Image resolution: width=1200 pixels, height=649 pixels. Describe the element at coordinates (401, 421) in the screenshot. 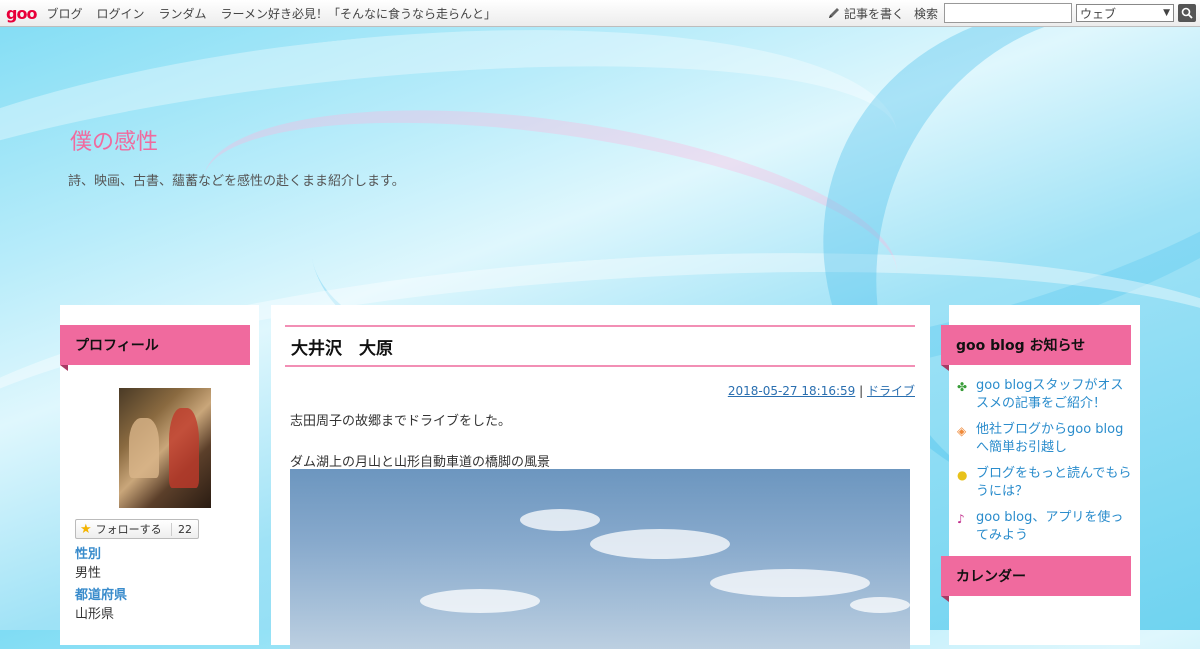

I see `article-paragraph: 志田周子の故郷までドライブをした。` at that location.